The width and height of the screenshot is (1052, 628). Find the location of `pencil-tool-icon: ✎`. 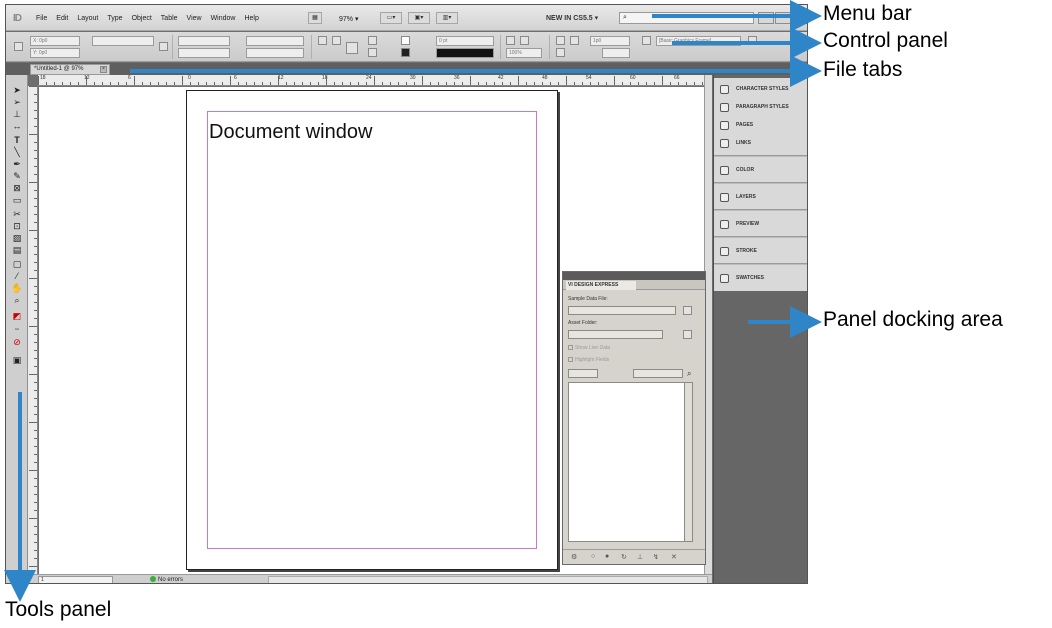

pencil-tool-icon: ✎ is located at coordinates (17, 176).